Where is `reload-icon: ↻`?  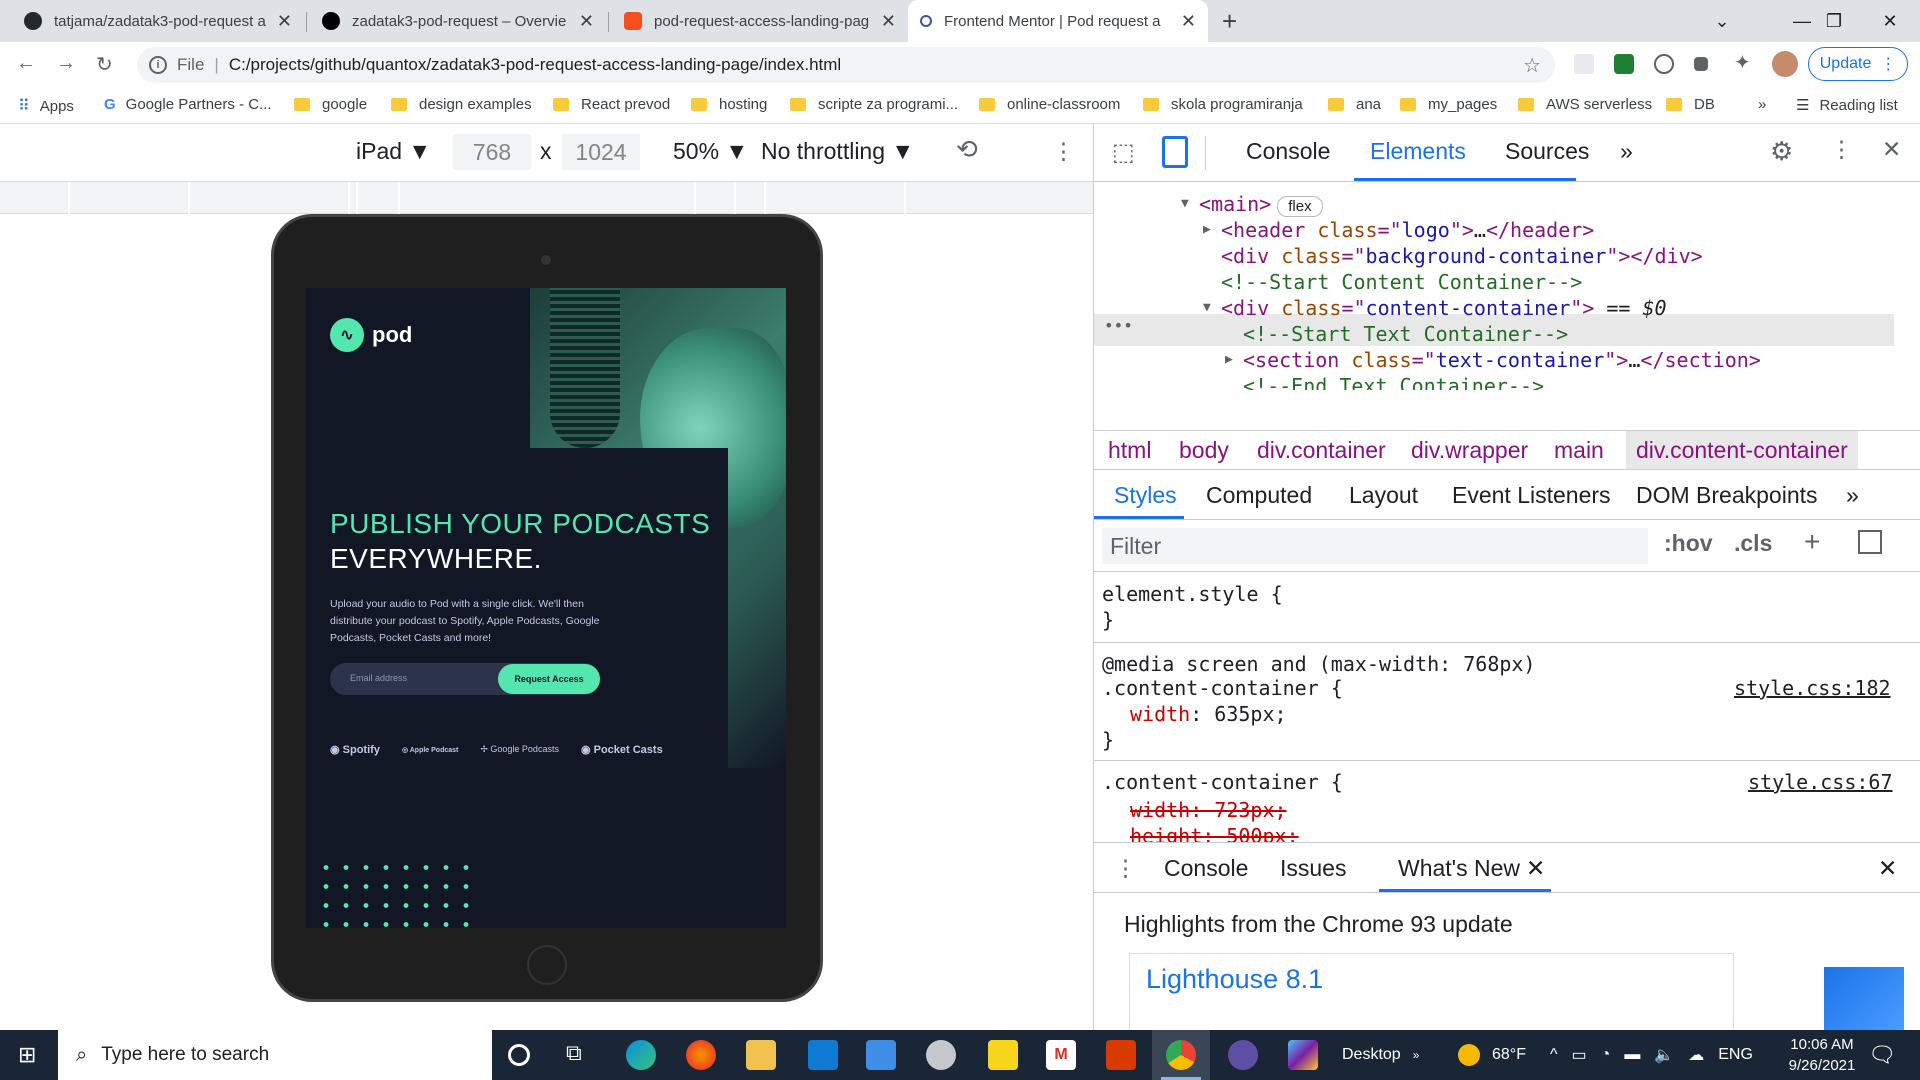
reload-icon: ↻ is located at coordinates (104, 64).